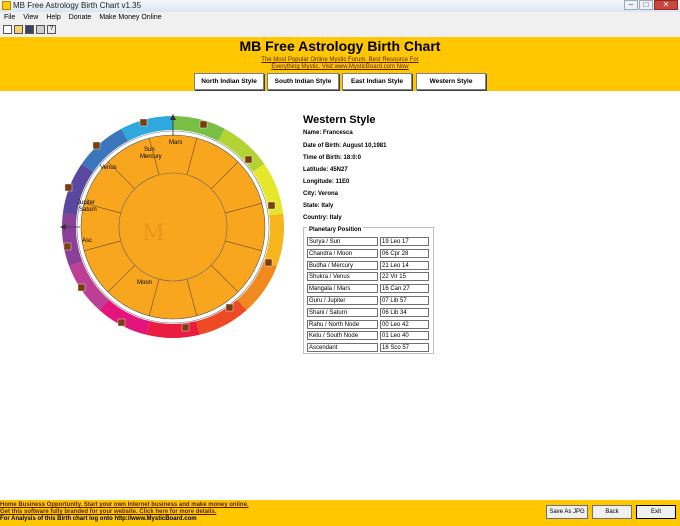 This screenshot has width=680, height=526. Describe the element at coordinates (339, 120) in the screenshot. I see `details-title: Western Style` at that location.